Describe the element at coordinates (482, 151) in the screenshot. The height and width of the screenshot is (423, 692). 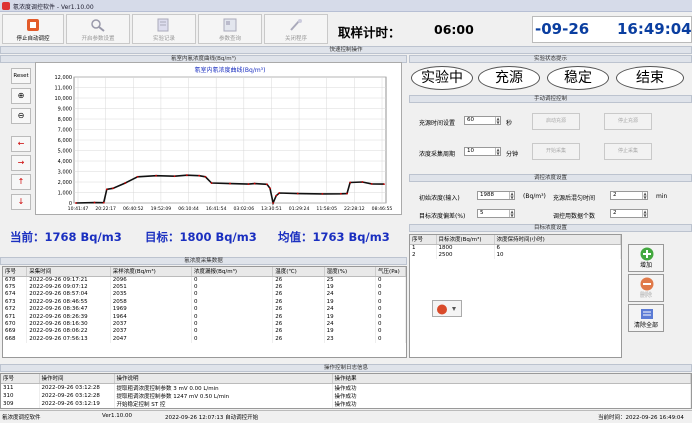
I see `sample-period-input: 10 ▲ ▼` at that location.